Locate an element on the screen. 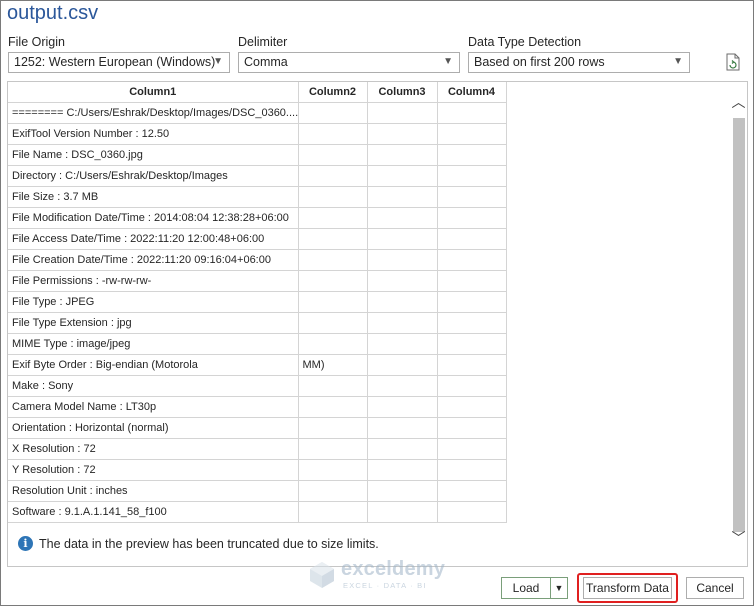 This screenshot has width=754, height=606. table-cell: File Permissions : -rw-rw-rw- is located at coordinates (153, 280).